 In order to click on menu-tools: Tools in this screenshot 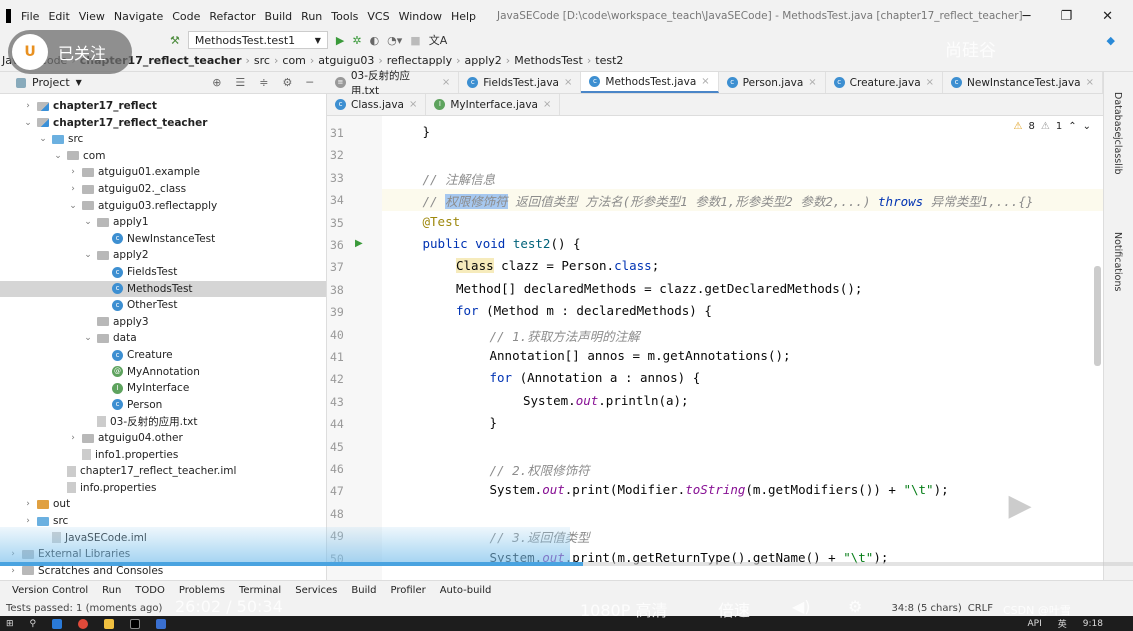, I will do `click(344, 16)`.